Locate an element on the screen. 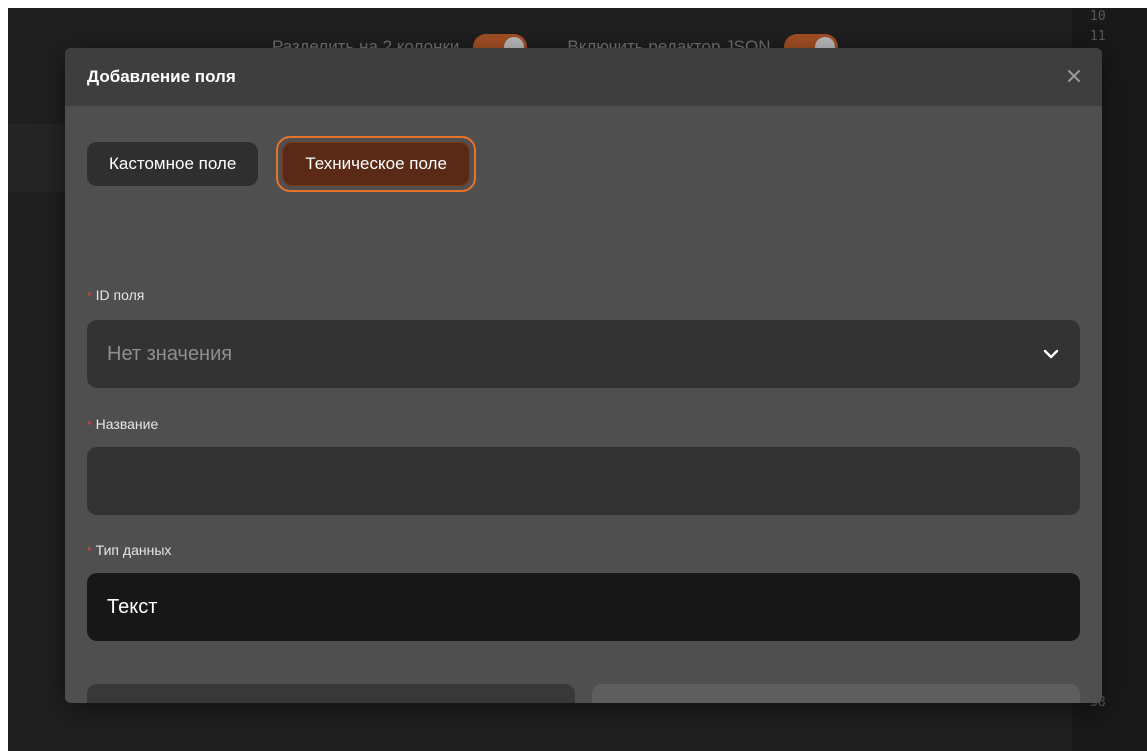 The image size is (1147, 751). cancel-button: Отмена is located at coordinates (331, 693).